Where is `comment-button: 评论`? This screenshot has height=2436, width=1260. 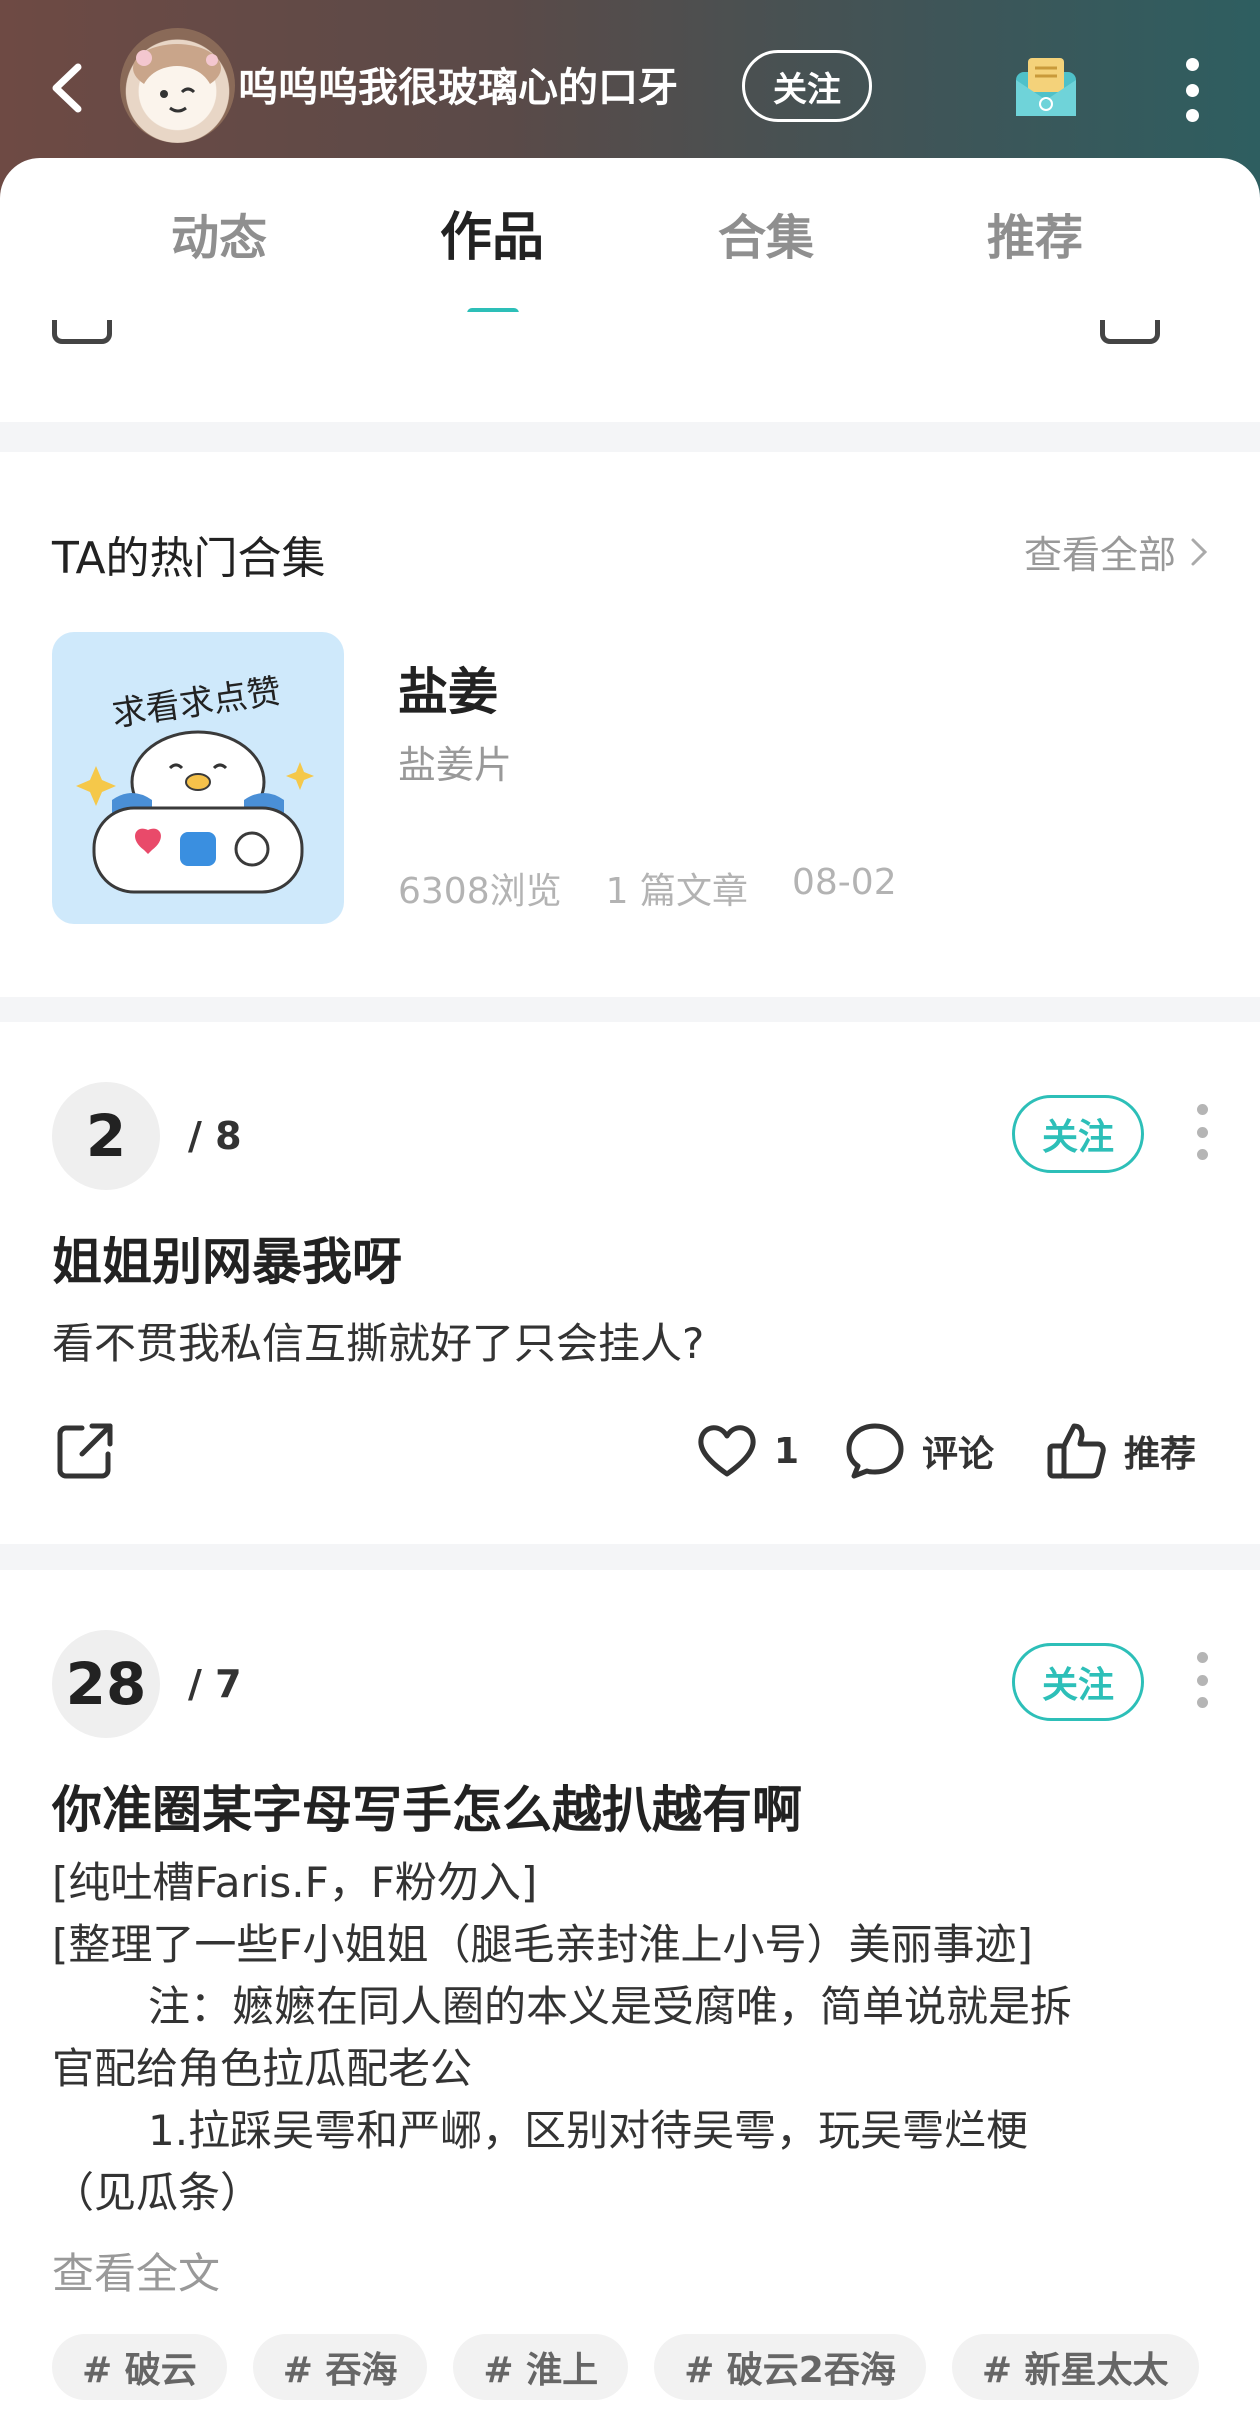
comment-button: 评论 is located at coordinates (918, 1451).